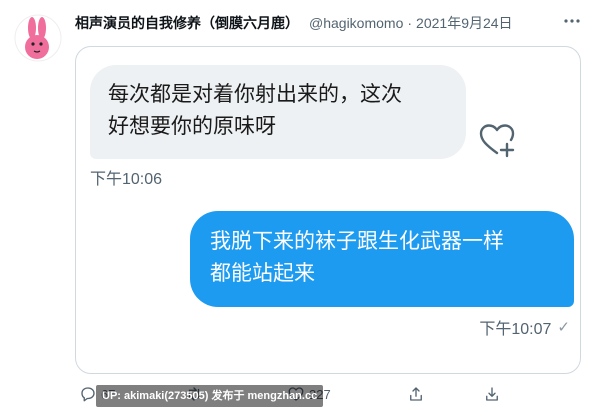 This screenshot has width=595, height=419. Describe the element at coordinates (357, 241) in the screenshot. I see `sent-message-line: 我脱下来的袜子跟生化武器一样` at that location.